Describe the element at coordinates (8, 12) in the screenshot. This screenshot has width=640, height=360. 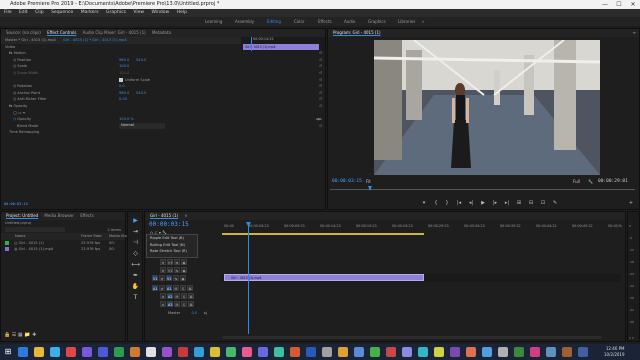
I see `menu-file: File` at that location.